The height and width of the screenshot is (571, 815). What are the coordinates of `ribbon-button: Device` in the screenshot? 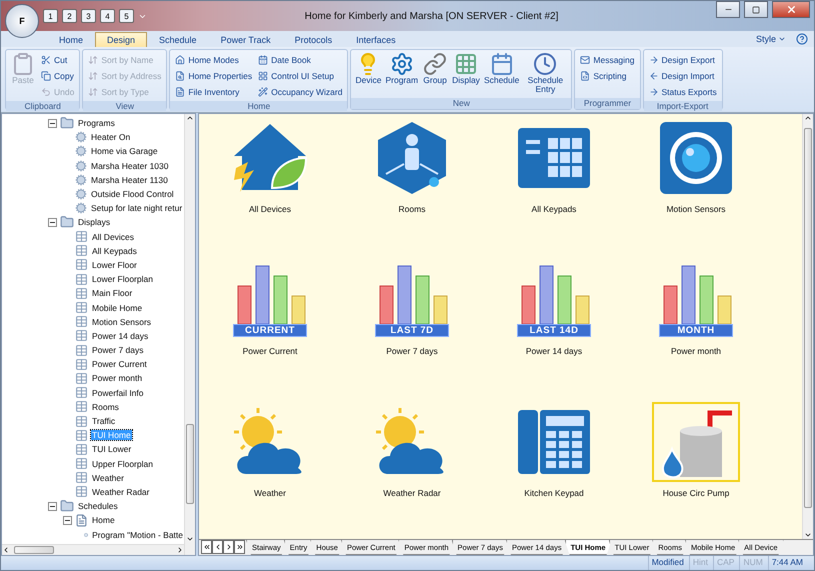 It's located at (368, 74).